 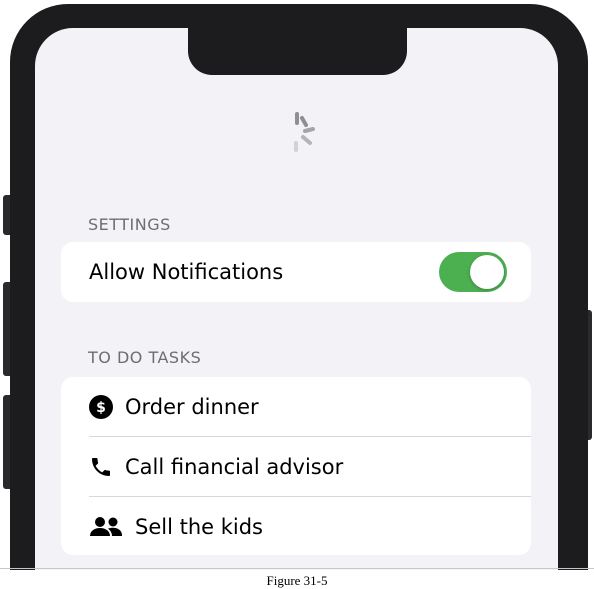 I want to click on toggle-knob, so click(x=487, y=272).